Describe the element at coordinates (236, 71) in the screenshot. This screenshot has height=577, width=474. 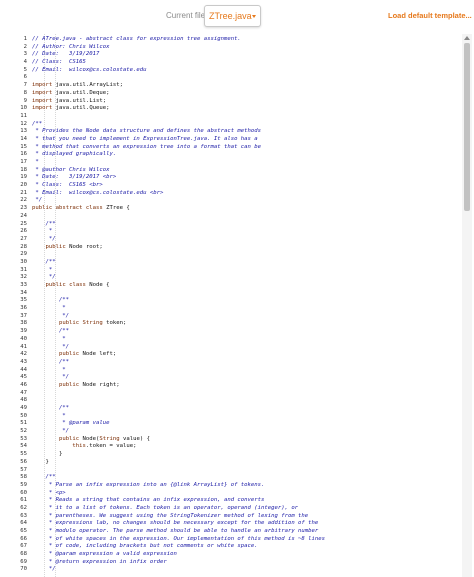
I see `code-line: 5 // Email: wilcox@cs.colostate.edu` at that location.